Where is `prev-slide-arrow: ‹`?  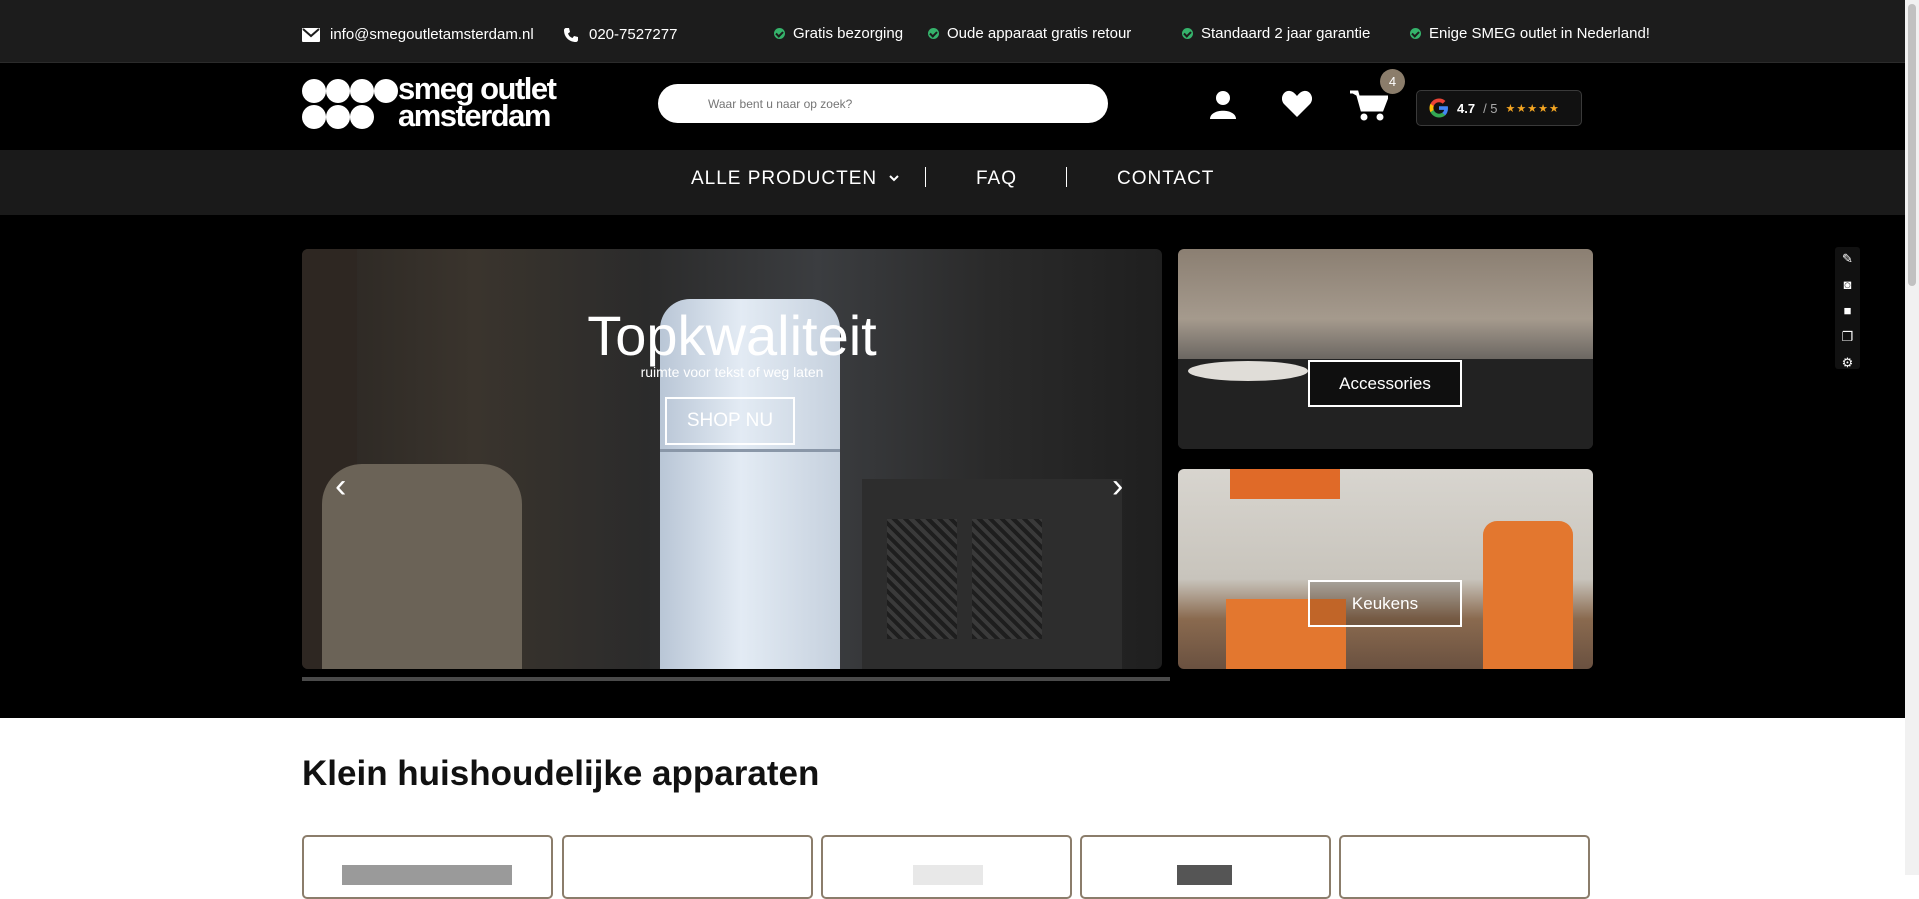 prev-slide-arrow: ‹ is located at coordinates (340, 486).